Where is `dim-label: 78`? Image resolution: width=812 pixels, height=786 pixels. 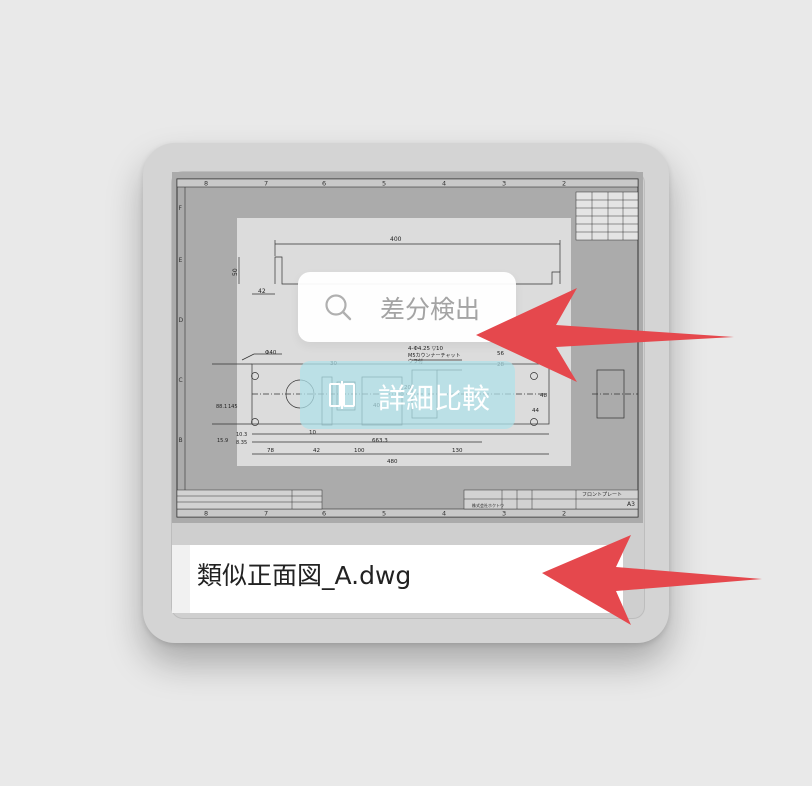
dim-label: 78 is located at coordinates (270, 451).